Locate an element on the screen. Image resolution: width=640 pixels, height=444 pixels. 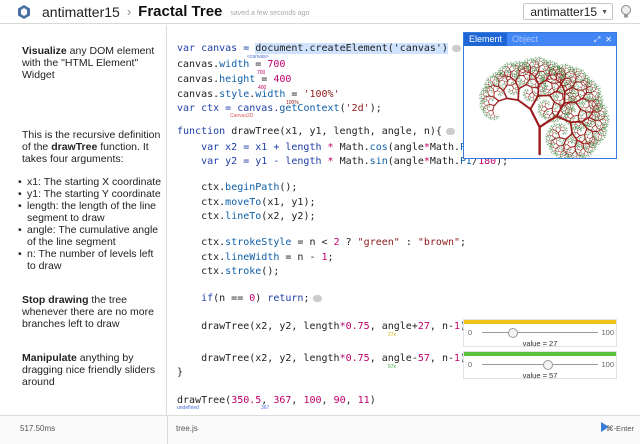
code-line-12: ctx.moveTo(x1, y1); is located at coordinates (246, 202).